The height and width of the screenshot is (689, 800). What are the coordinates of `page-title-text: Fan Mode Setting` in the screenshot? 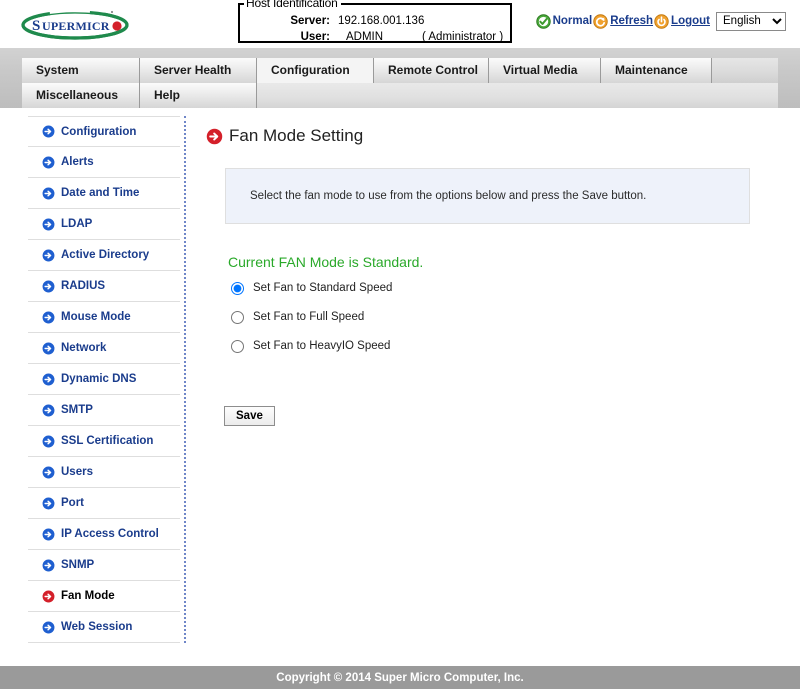 It's located at (296, 135).